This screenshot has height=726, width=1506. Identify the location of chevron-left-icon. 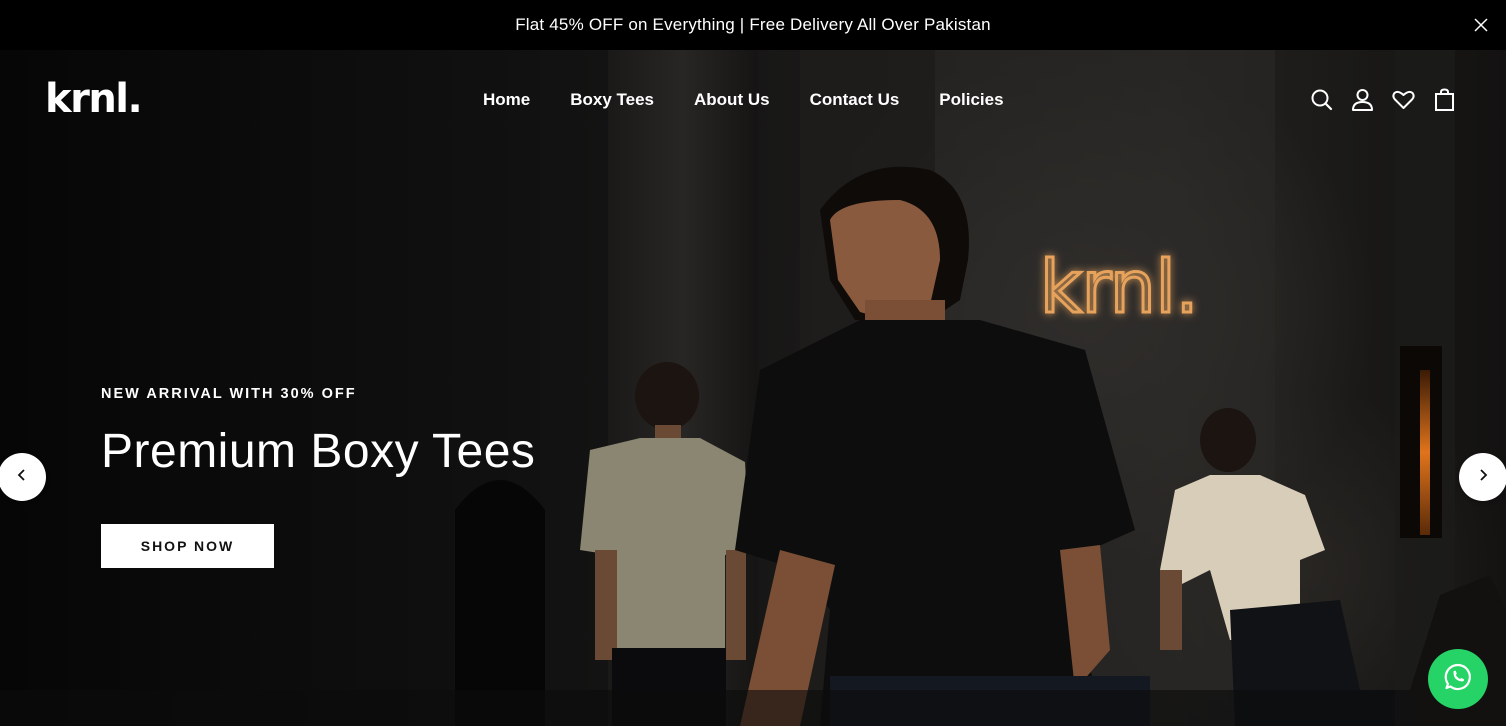
(22, 477).